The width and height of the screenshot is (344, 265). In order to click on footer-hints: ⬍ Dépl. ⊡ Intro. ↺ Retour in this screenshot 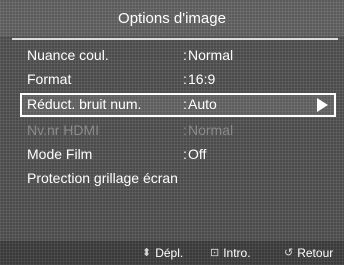, I will do `click(172, 253)`.